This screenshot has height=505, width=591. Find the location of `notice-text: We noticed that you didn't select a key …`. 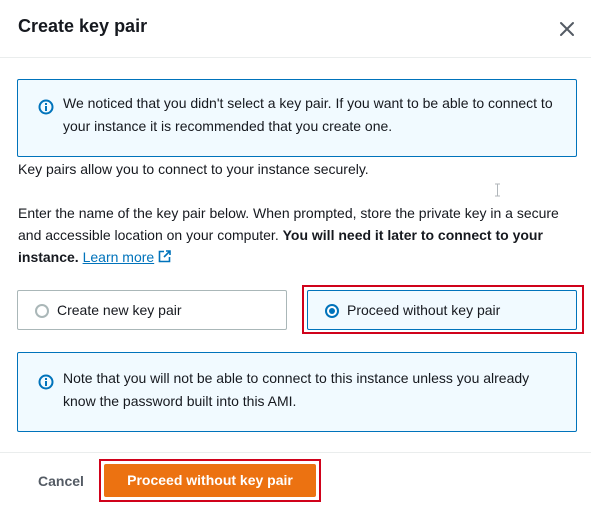

notice-text: We noticed that you didn't select a key … is located at coordinates (308, 114).